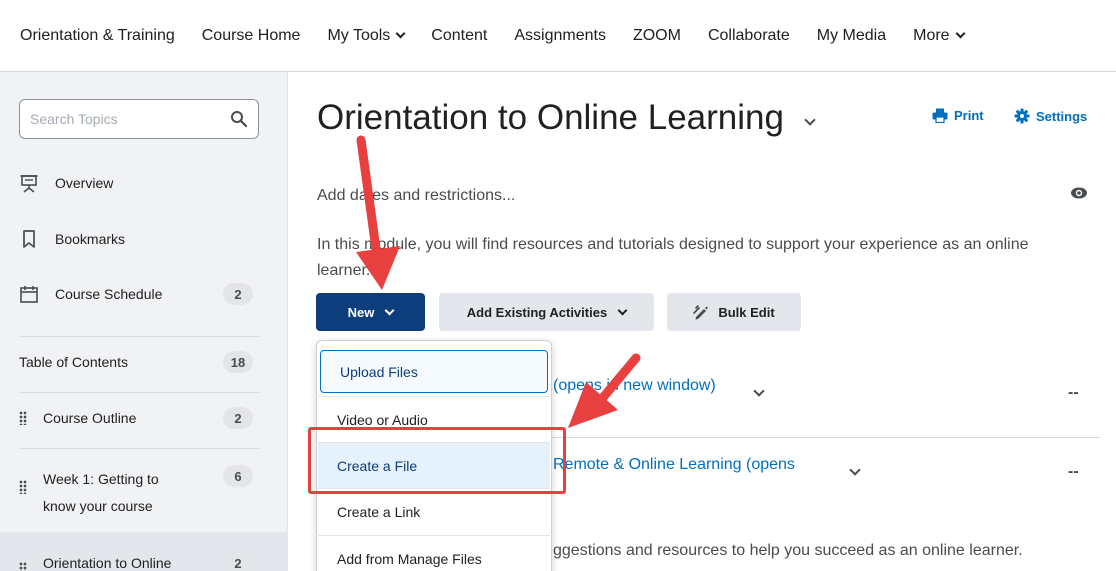  Describe the element at coordinates (550, 117) in the screenshot. I see `page-title-text: Orientation to Online Learning` at that location.